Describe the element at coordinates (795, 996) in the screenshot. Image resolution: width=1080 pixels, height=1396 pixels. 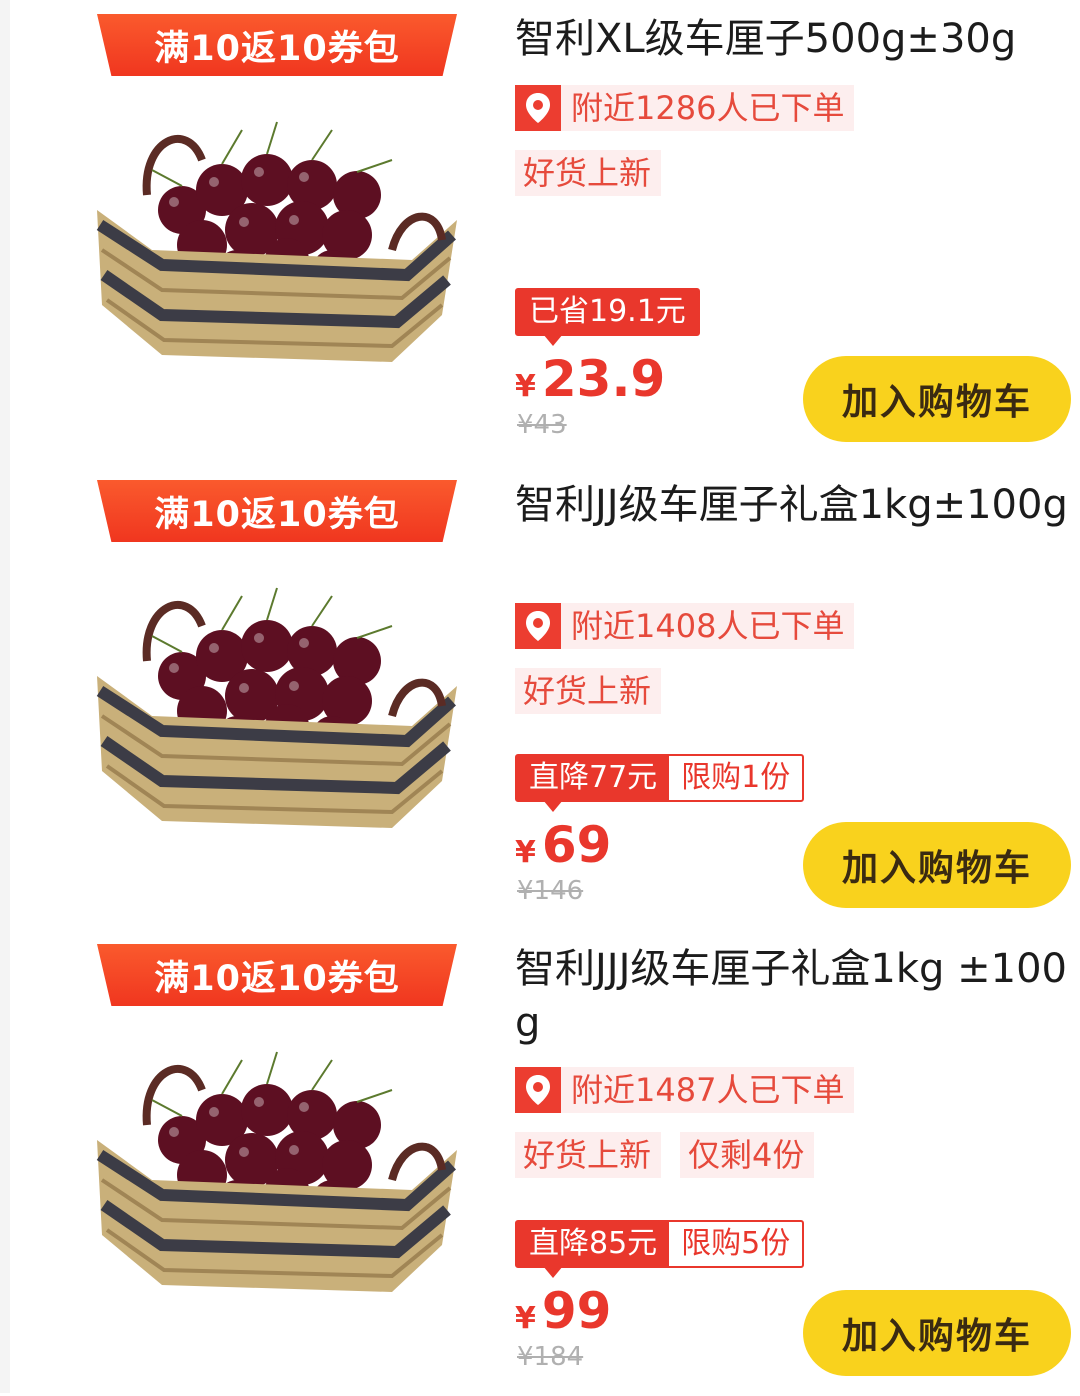
I see `product-title: 智利JJJ级车厘子礼盒1kg ±100g` at that location.